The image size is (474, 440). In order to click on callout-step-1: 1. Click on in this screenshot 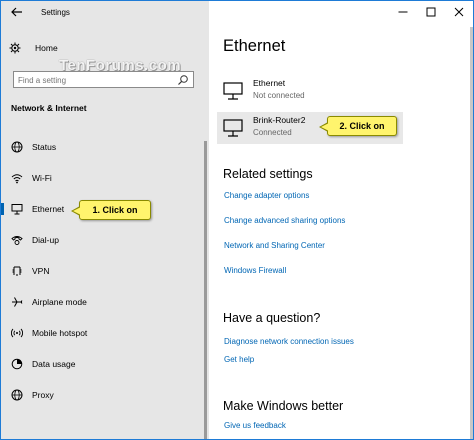, I will do `click(111, 210)`.